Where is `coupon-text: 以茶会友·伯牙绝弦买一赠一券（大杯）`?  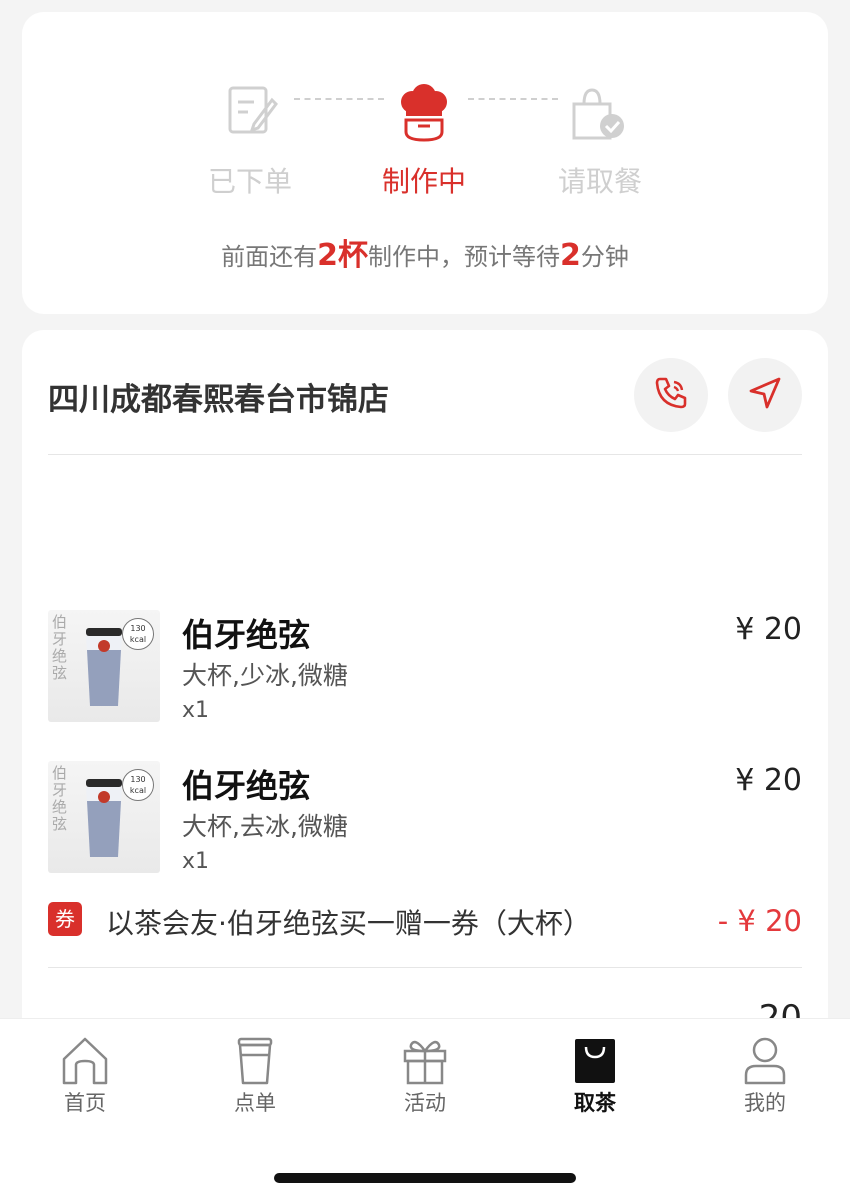
coupon-text: 以茶会友·伯牙绝弦买一赠一券（大杯） is located at coordinates (348, 923).